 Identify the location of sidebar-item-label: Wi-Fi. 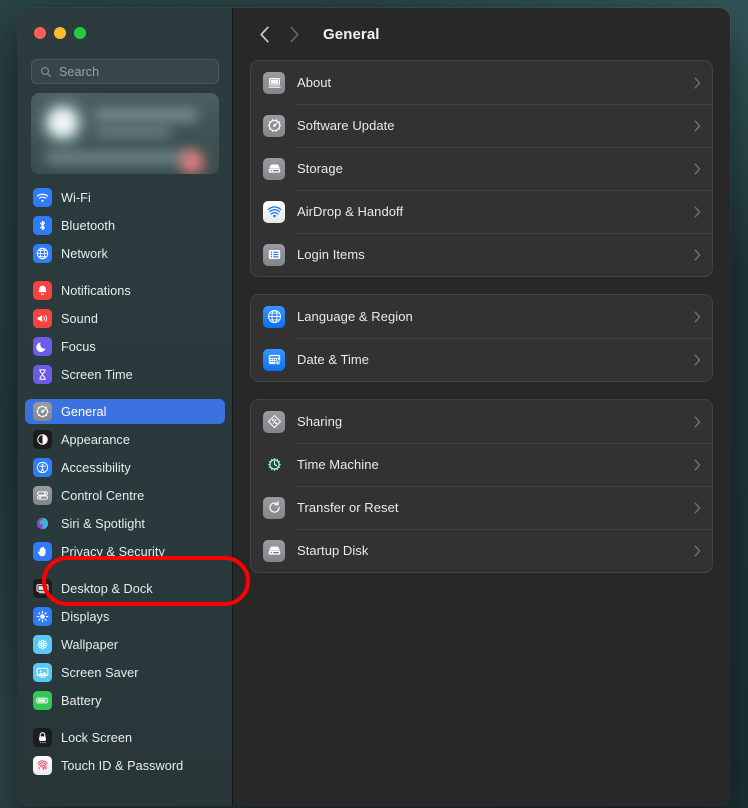
(76, 197).